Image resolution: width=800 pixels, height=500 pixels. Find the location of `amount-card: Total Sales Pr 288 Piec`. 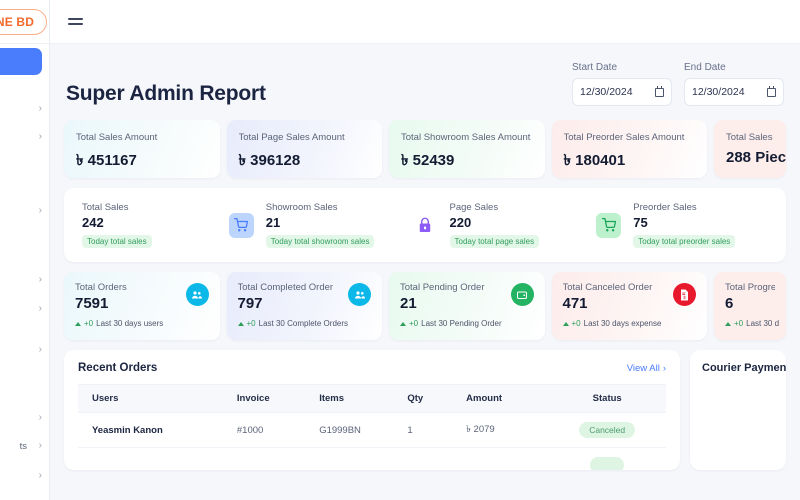

amount-card: Total Sales Pr 288 Piec is located at coordinates (750, 149).